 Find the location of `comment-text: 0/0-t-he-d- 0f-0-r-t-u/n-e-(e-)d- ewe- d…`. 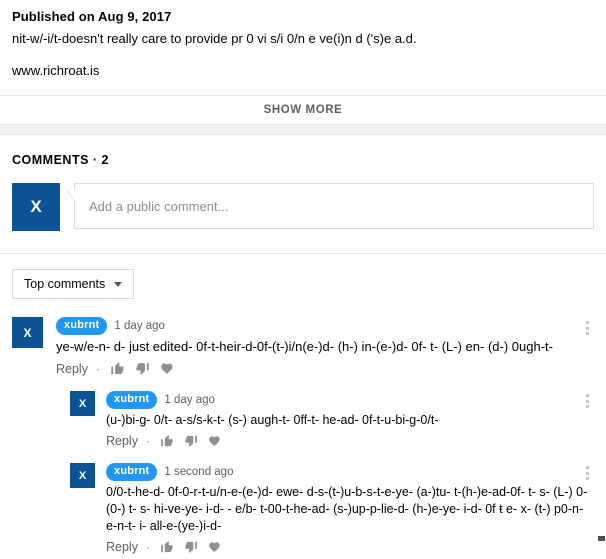

comment-text: 0/0-t-he-d- 0f-0-r-t-u/n-e-(e-)d- ewe- d… is located at coordinates (347, 509).